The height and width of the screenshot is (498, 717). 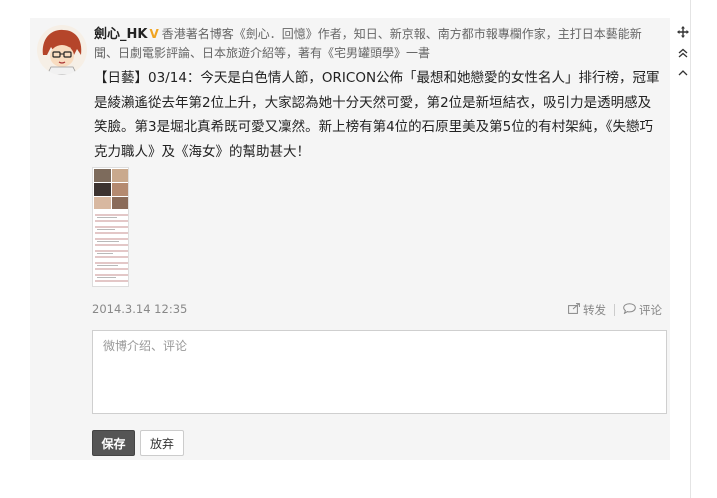 What do you see at coordinates (690, 249) in the screenshot?
I see `page-divider` at bounding box center [690, 249].